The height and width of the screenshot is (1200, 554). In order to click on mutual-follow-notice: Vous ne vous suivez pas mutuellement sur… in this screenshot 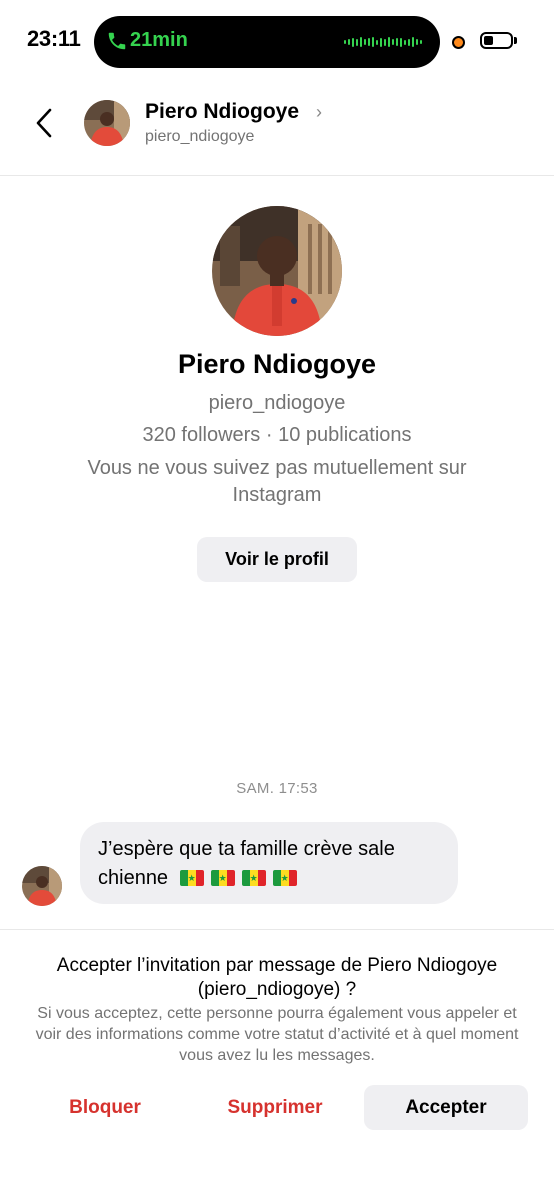, I will do `click(277, 481)`.